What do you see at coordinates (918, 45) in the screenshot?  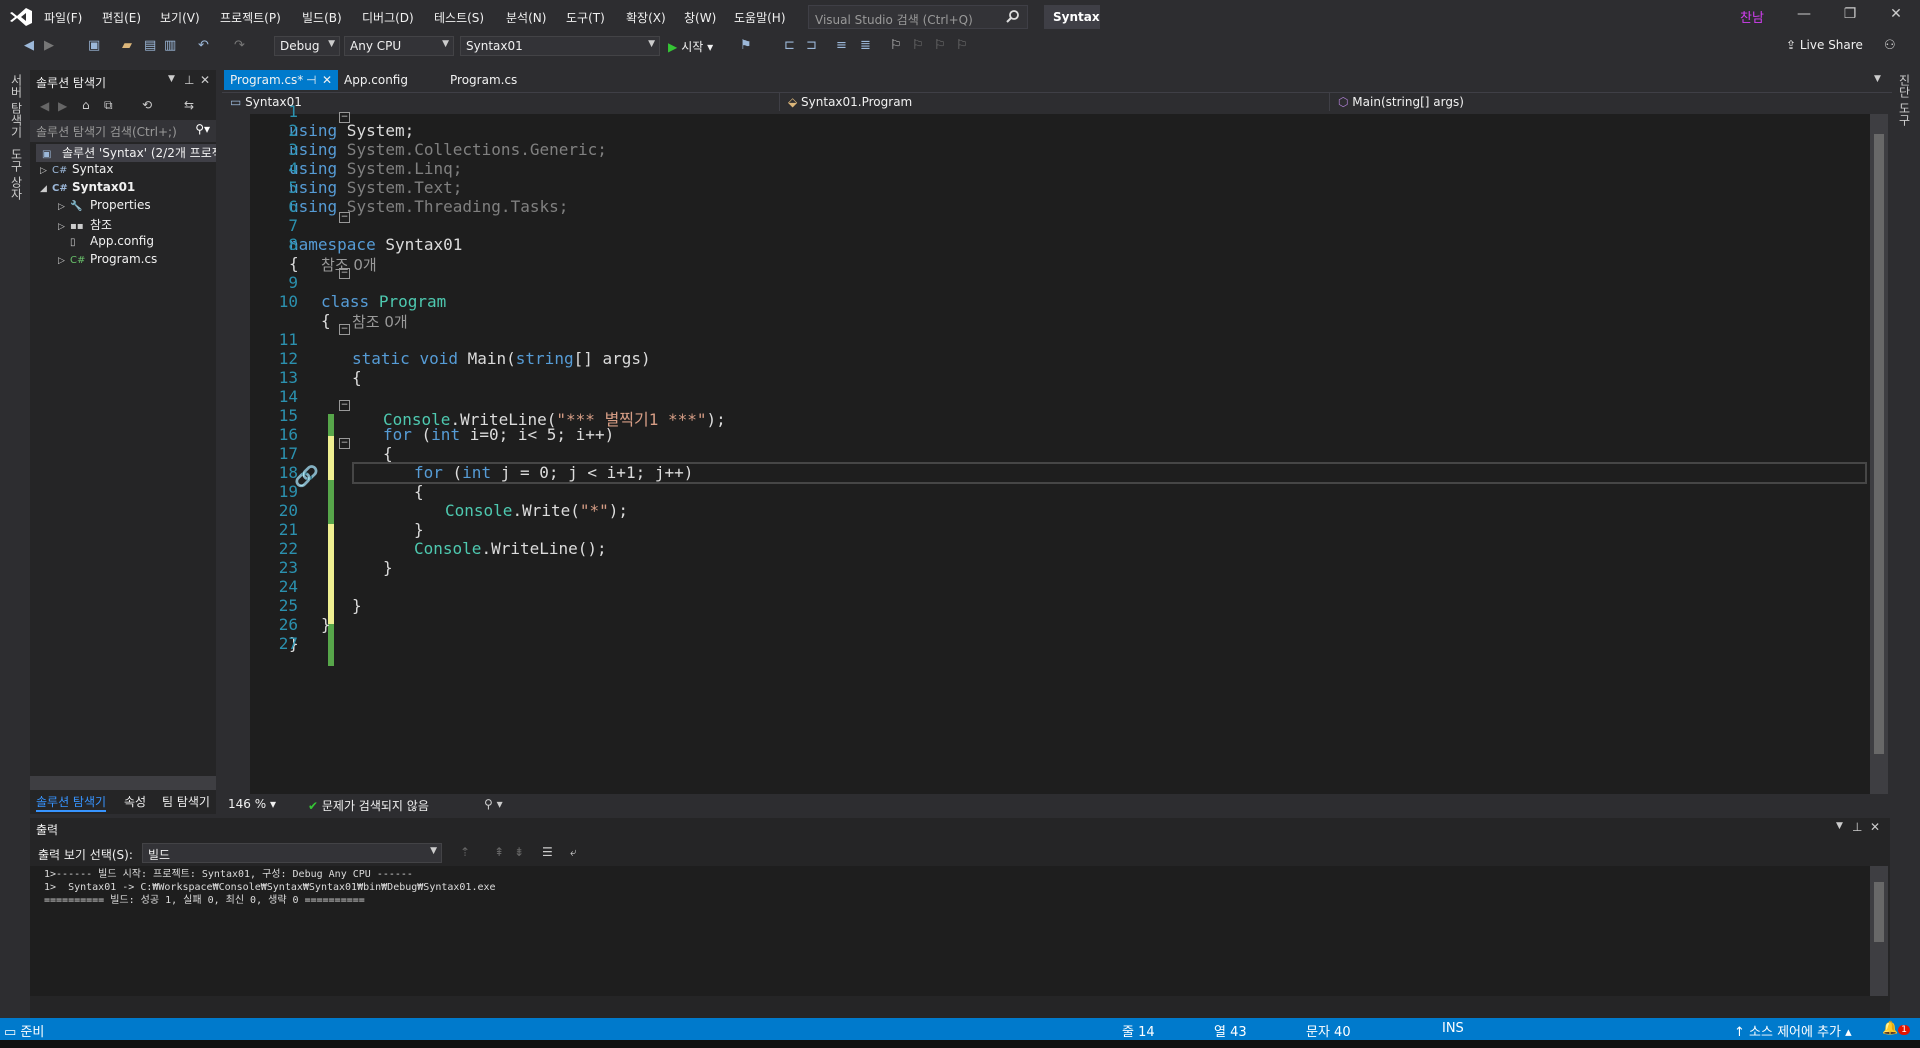 I see `prev-bookmark-icon: ⚐` at bounding box center [918, 45].